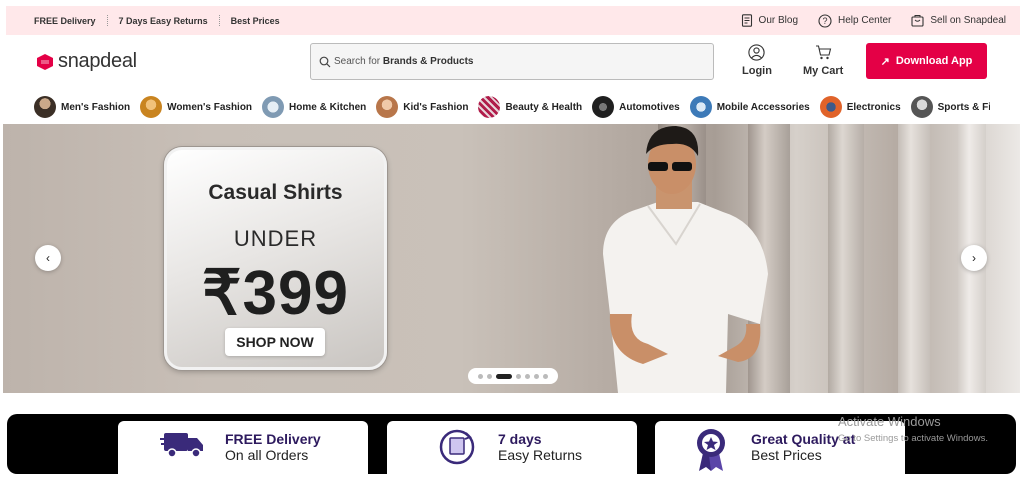 The image size is (1024, 481). Describe the element at coordinates (404, 61) in the screenshot. I see `search-placeholder: Search for Brands & Products` at that location.